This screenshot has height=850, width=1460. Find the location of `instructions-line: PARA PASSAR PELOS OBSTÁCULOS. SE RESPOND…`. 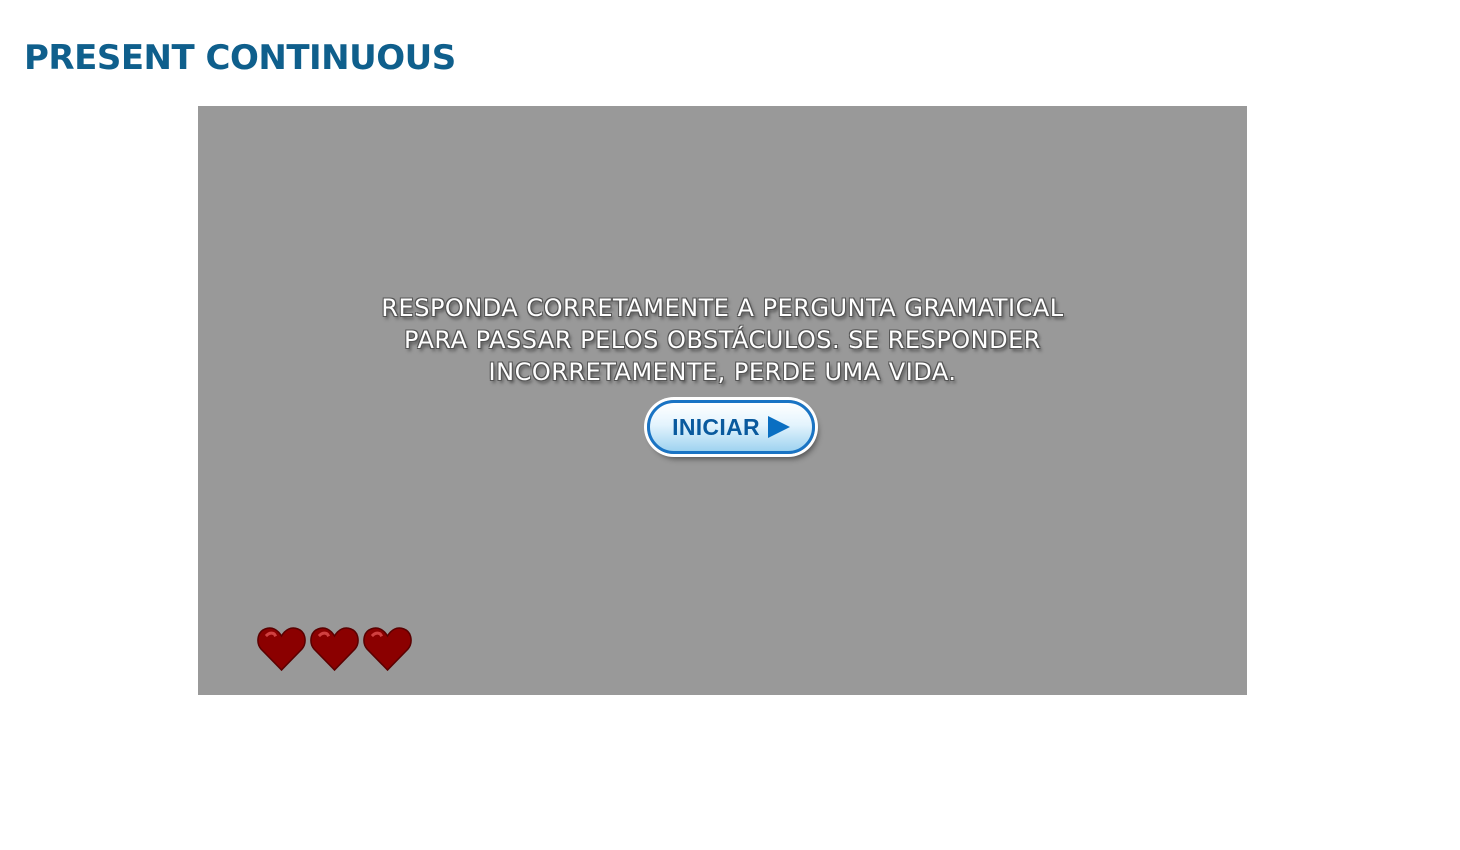

instructions-line: PARA PASSAR PELOS OBSTÁCULOS. SE RESPOND… is located at coordinates (722, 340).